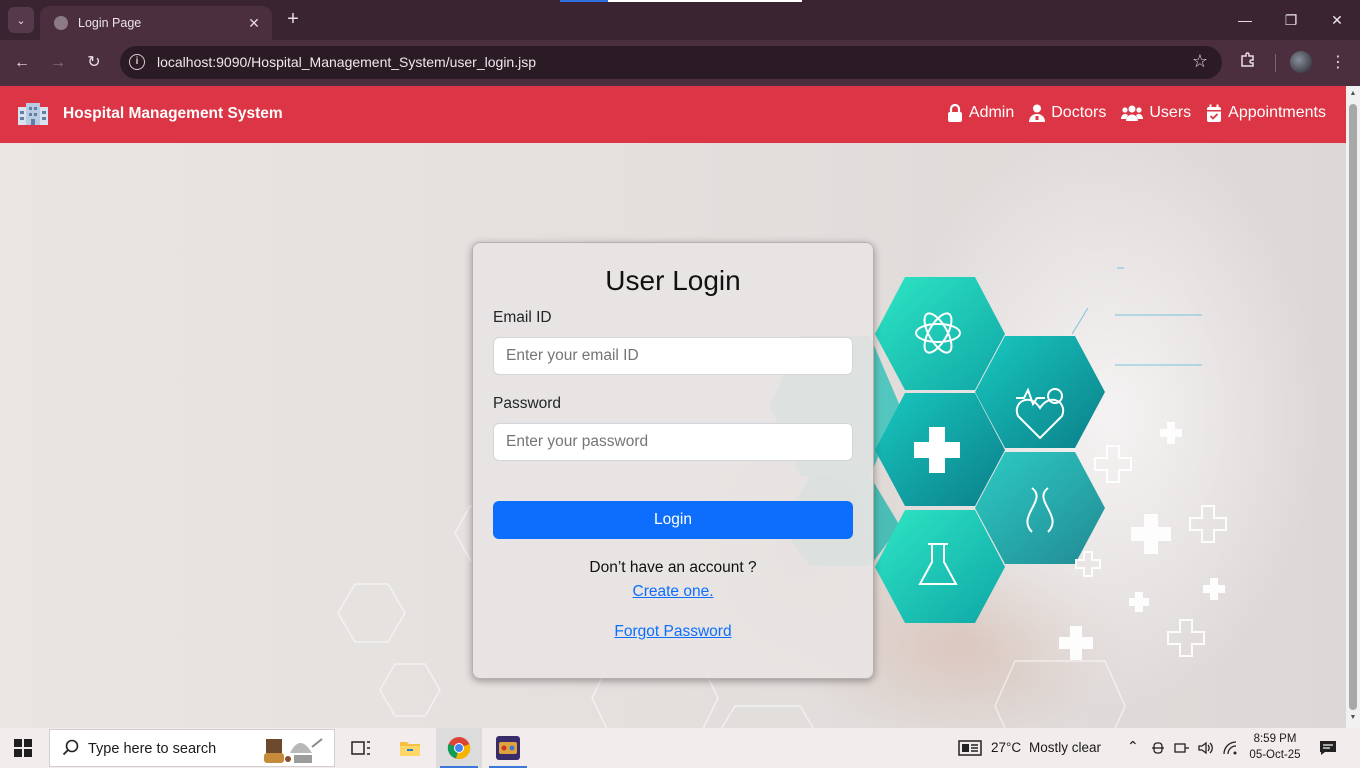 Image resolution: width=1360 pixels, height=768 pixels. I want to click on back-arrow-icon: ←, so click(22, 63).